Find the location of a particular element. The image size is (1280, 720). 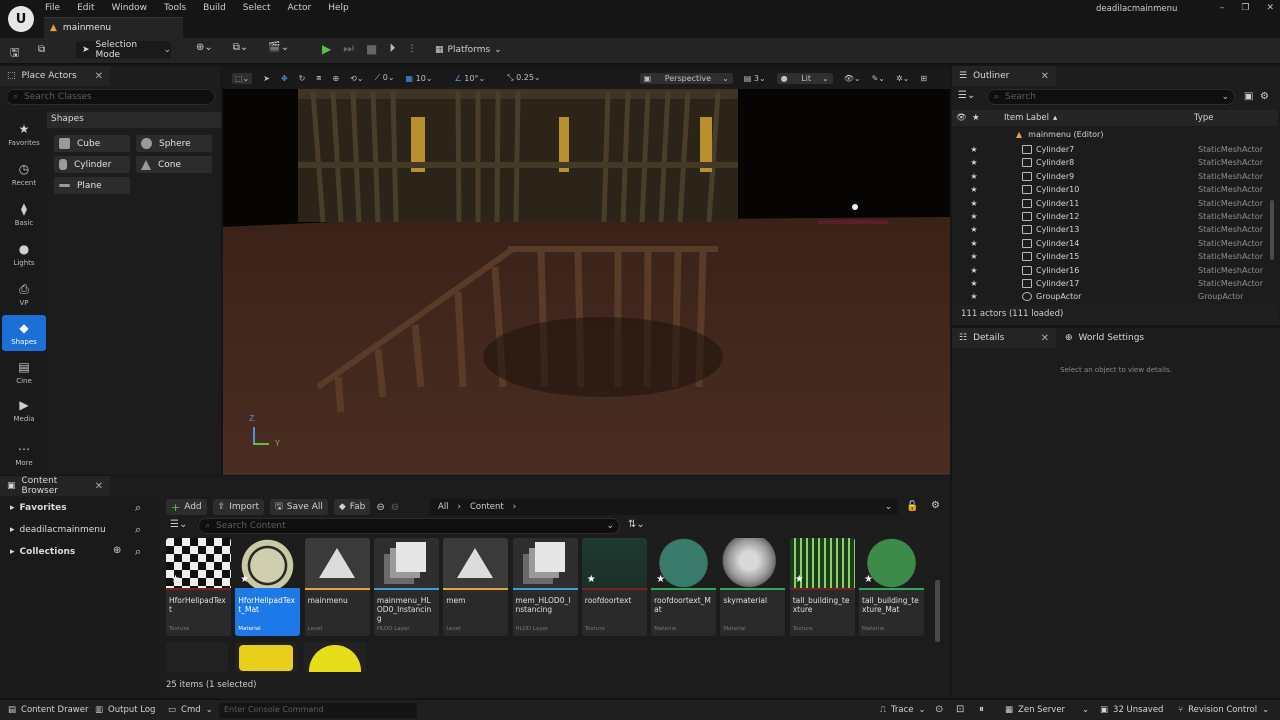

maximize-icon: ❐ is located at coordinates (1245, 8).